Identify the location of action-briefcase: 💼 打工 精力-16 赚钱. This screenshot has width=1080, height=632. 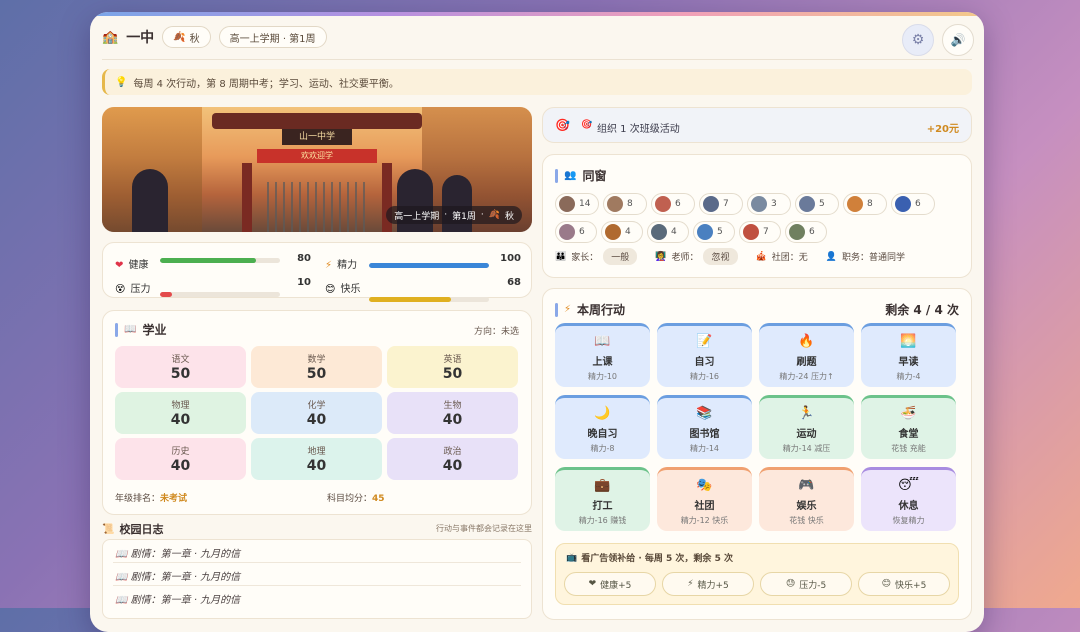
(602, 499).